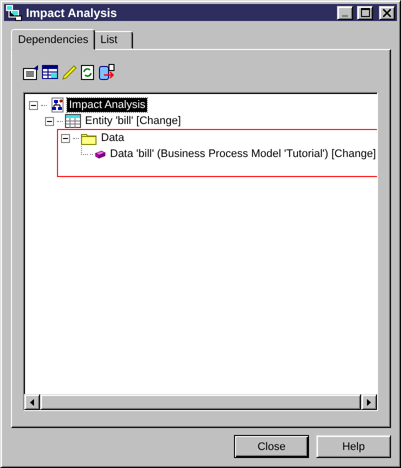 Image resolution: width=401 pixels, height=468 pixels. What do you see at coordinates (88, 72) in the screenshot?
I see `refresh-icon` at bounding box center [88, 72].